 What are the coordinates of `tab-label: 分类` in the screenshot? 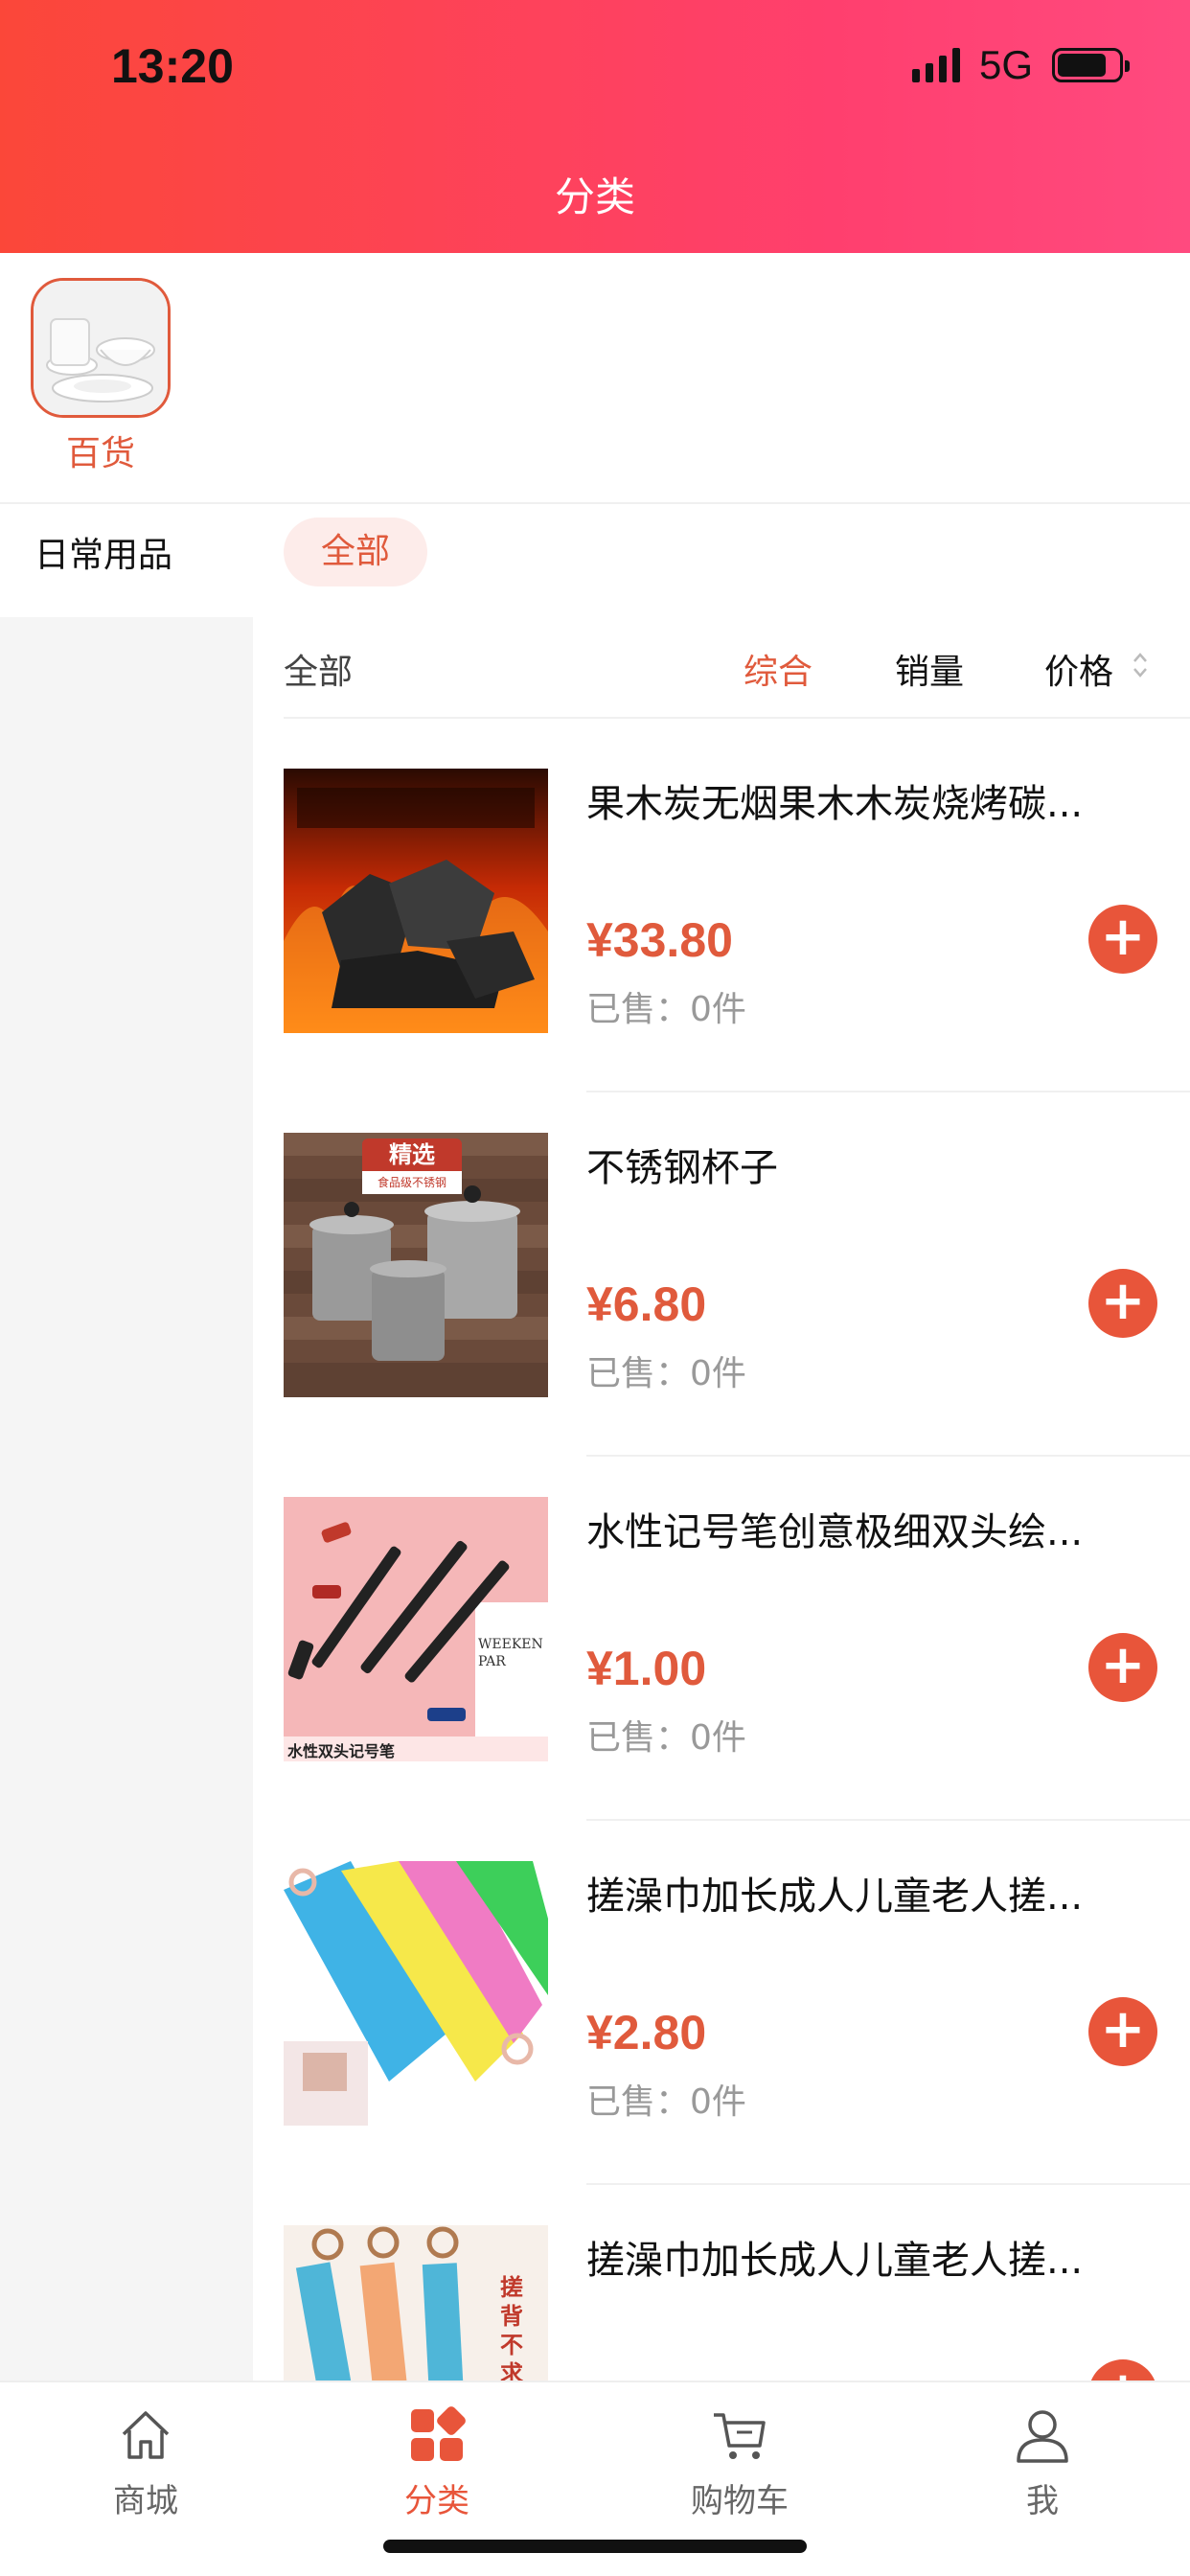 It's located at (437, 2501).